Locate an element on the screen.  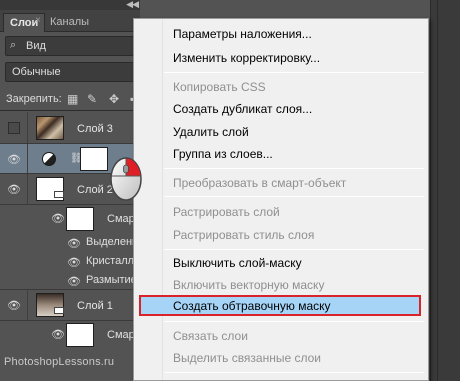
tab-channels: Каналы is located at coordinates (69, 22).